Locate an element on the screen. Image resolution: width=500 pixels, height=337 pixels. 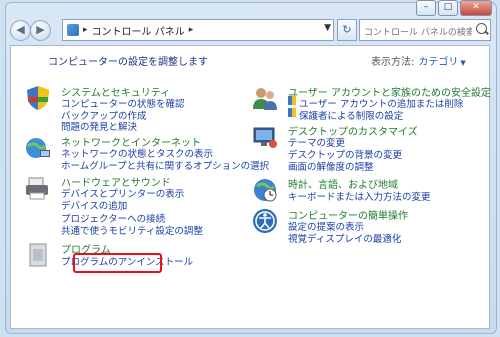
view-by-label: 表示方法: is located at coordinates (393, 62).